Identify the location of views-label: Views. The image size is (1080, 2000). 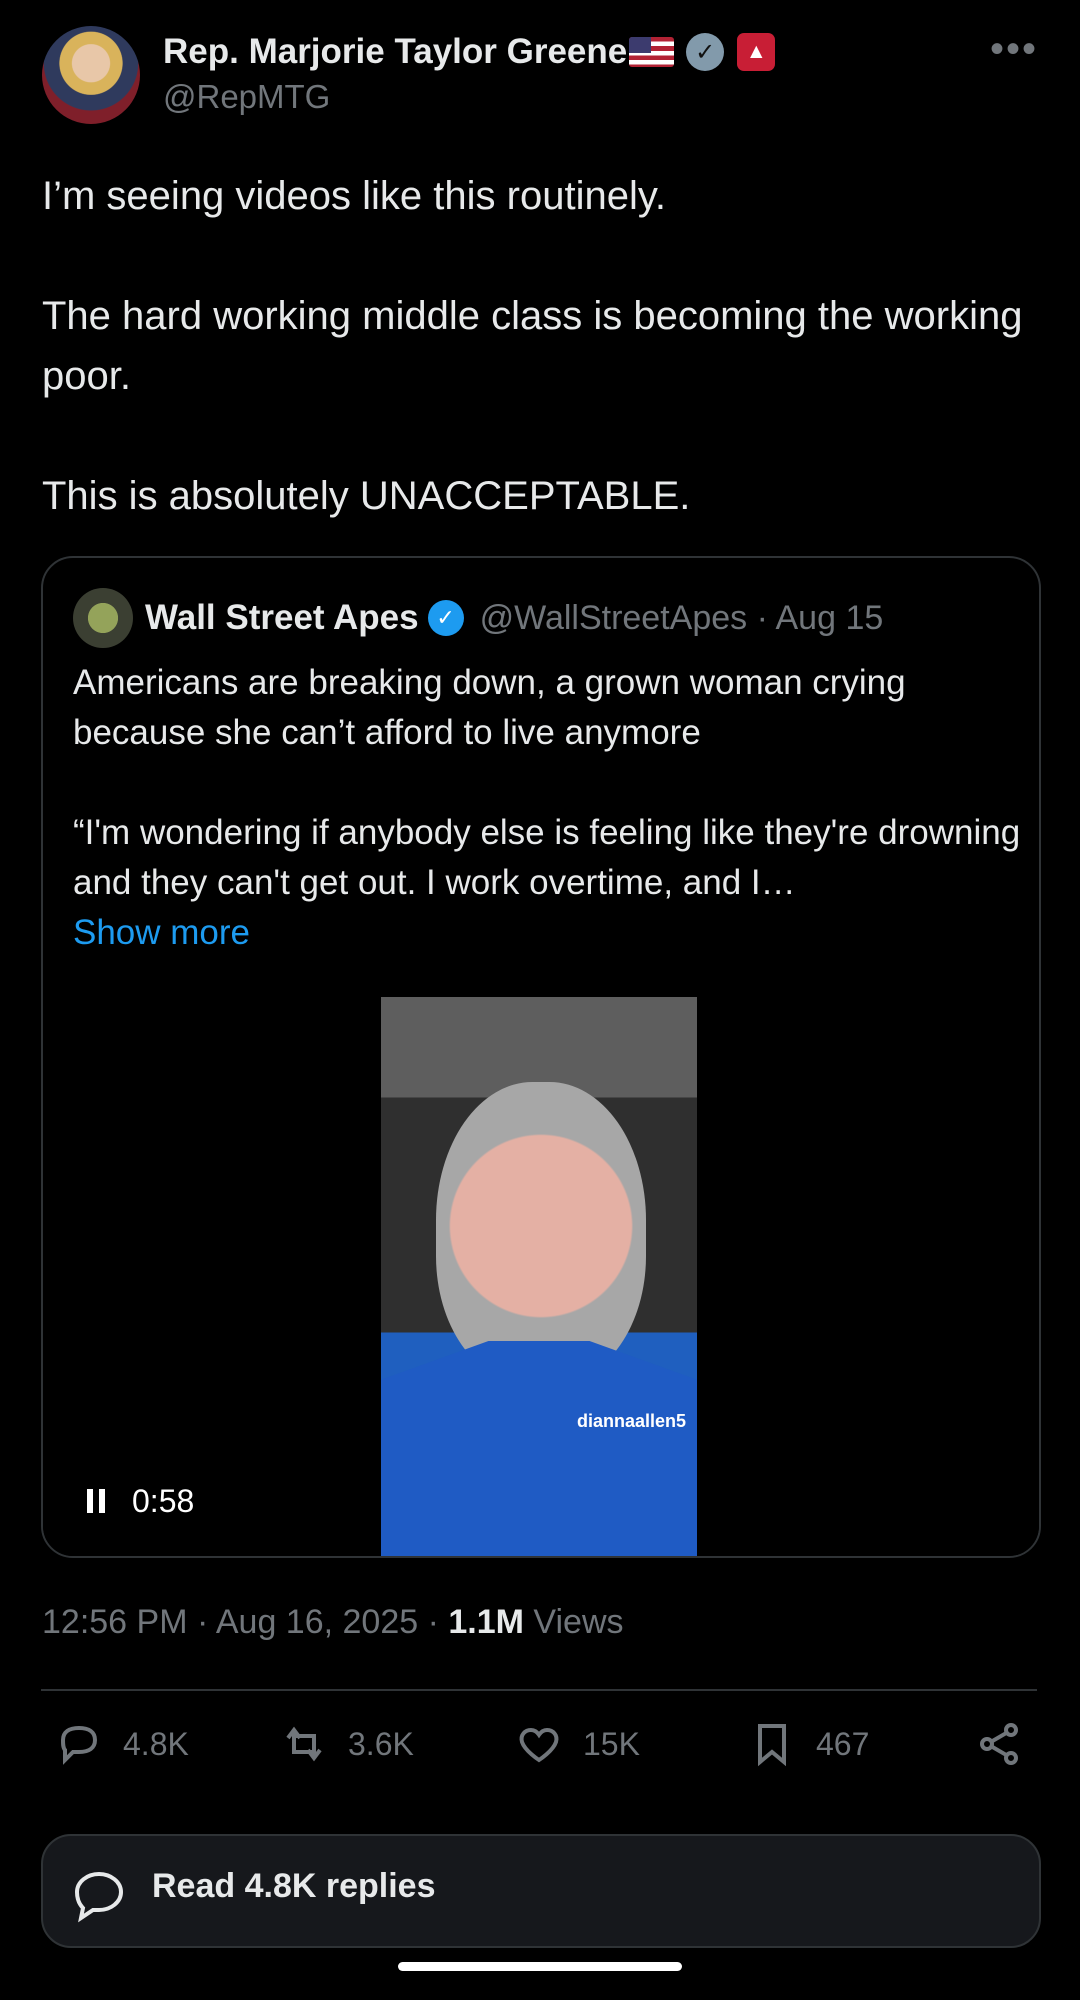
(573, 1622).